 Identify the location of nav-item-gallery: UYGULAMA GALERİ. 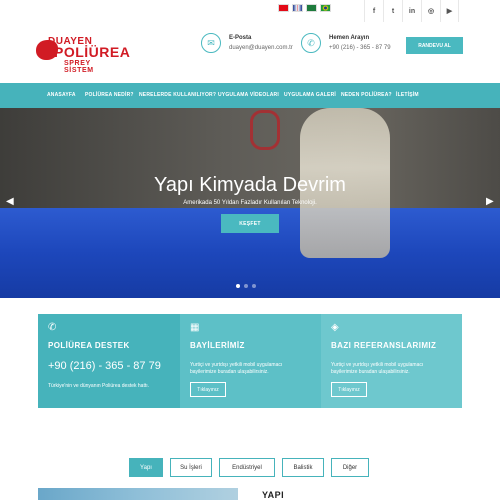
(310, 95).